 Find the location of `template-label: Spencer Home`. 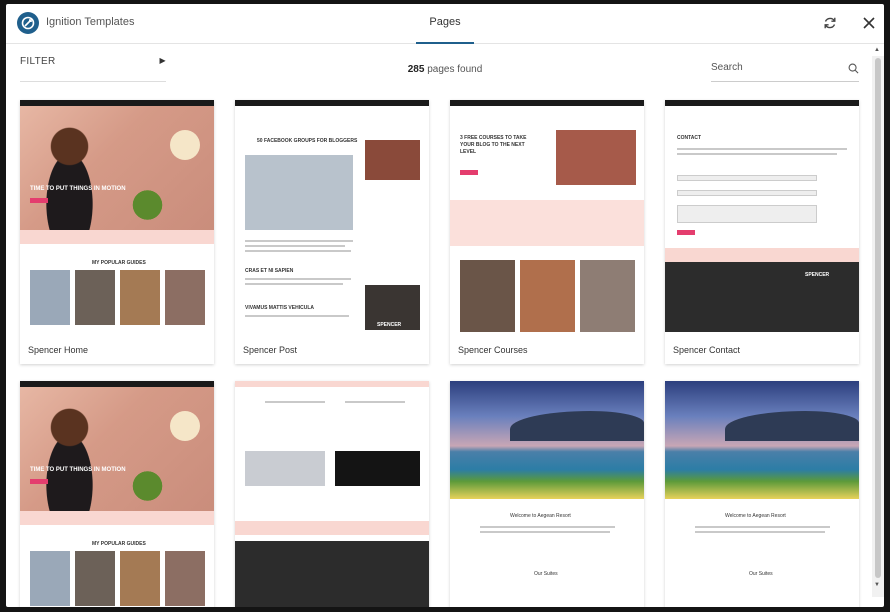

template-label: Spencer Home is located at coordinates (58, 350).